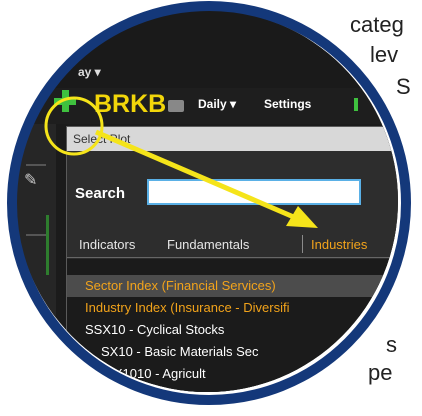  What do you see at coordinates (130, 104) in the screenshot?
I see `symbol-label: BRKB` at bounding box center [130, 104].